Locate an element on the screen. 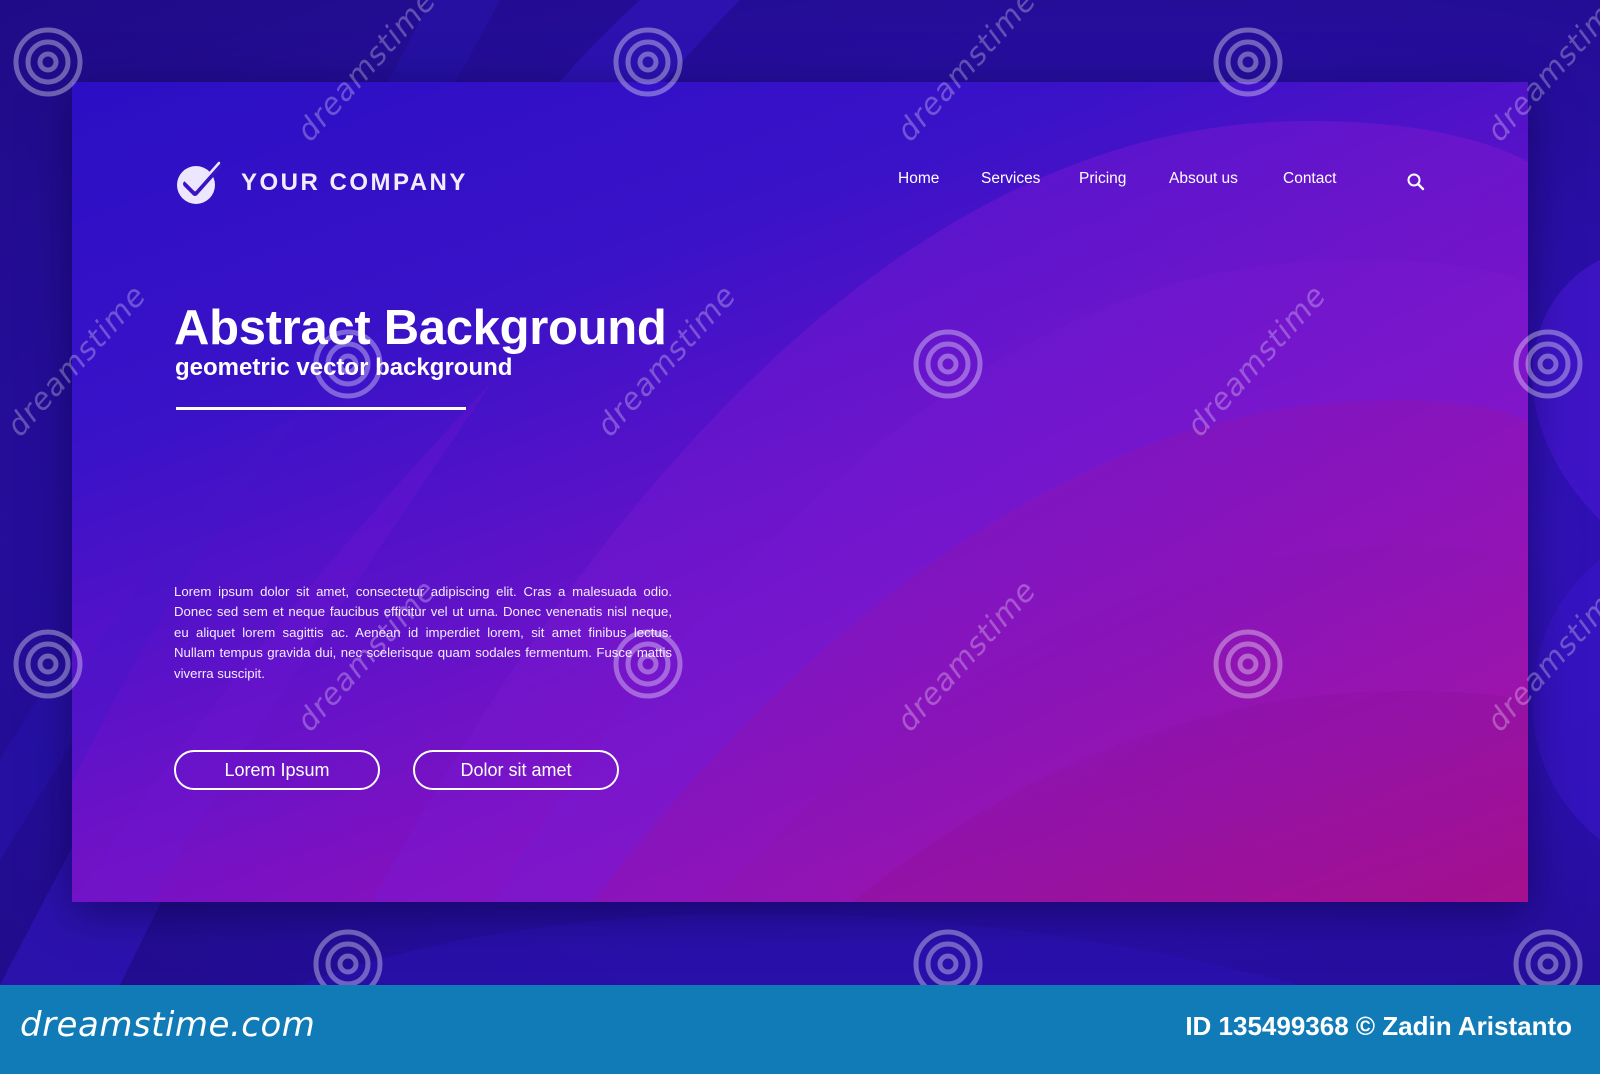 The width and height of the screenshot is (1600, 1074). search-icon is located at coordinates (1416, 182).